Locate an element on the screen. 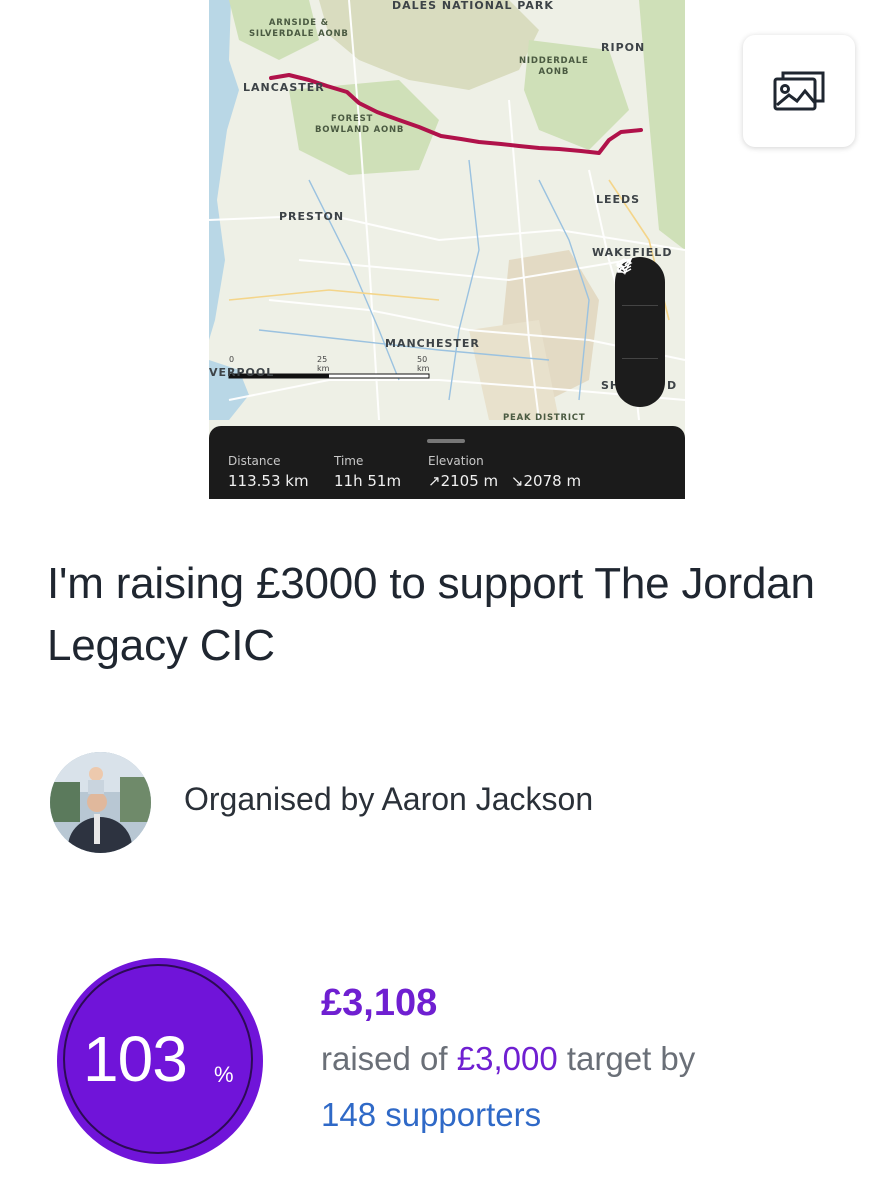 The width and height of the screenshot is (894, 1200). progress-percent: 103 is located at coordinates (135, 1059).